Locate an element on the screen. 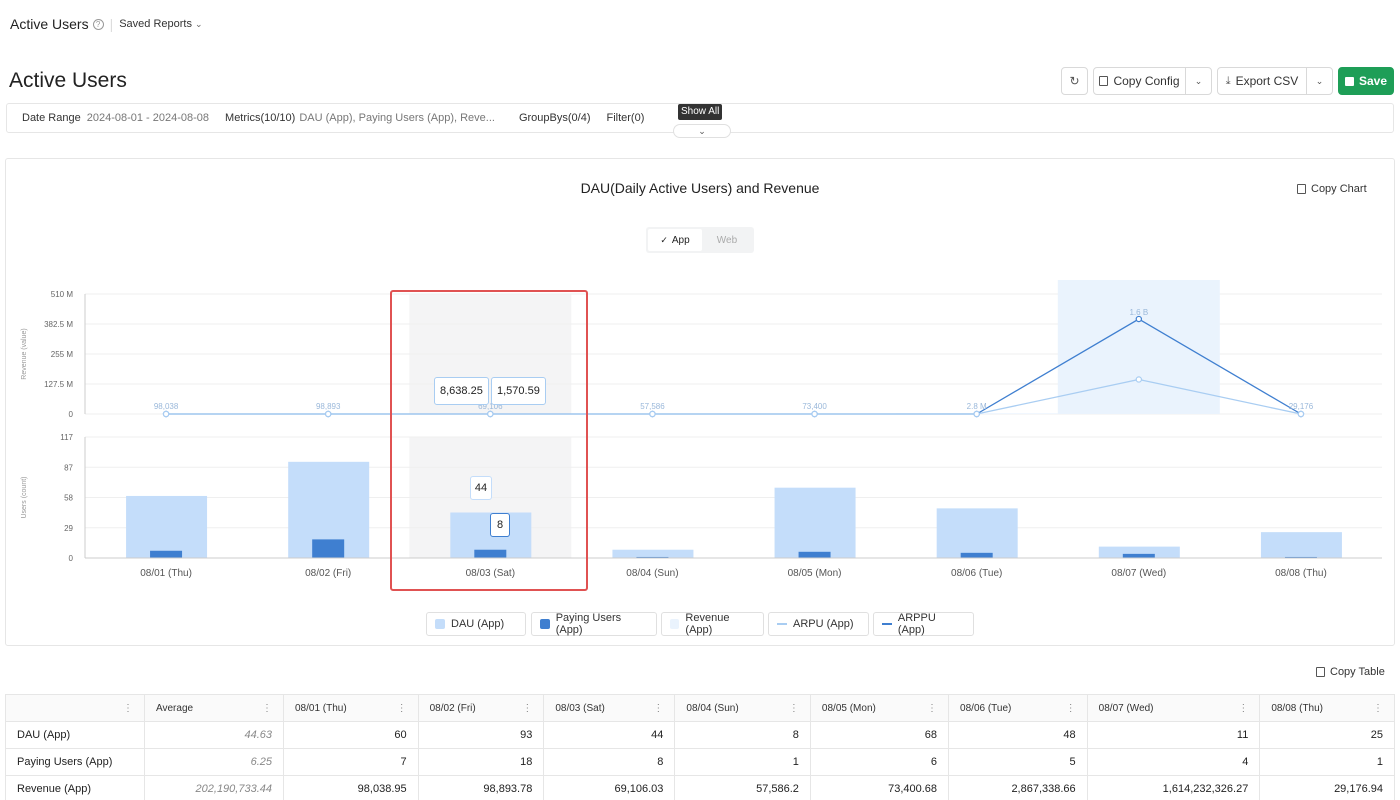 This screenshot has height=800, width=1400. header-label: 08/02 (Fri) is located at coordinates (452, 708).